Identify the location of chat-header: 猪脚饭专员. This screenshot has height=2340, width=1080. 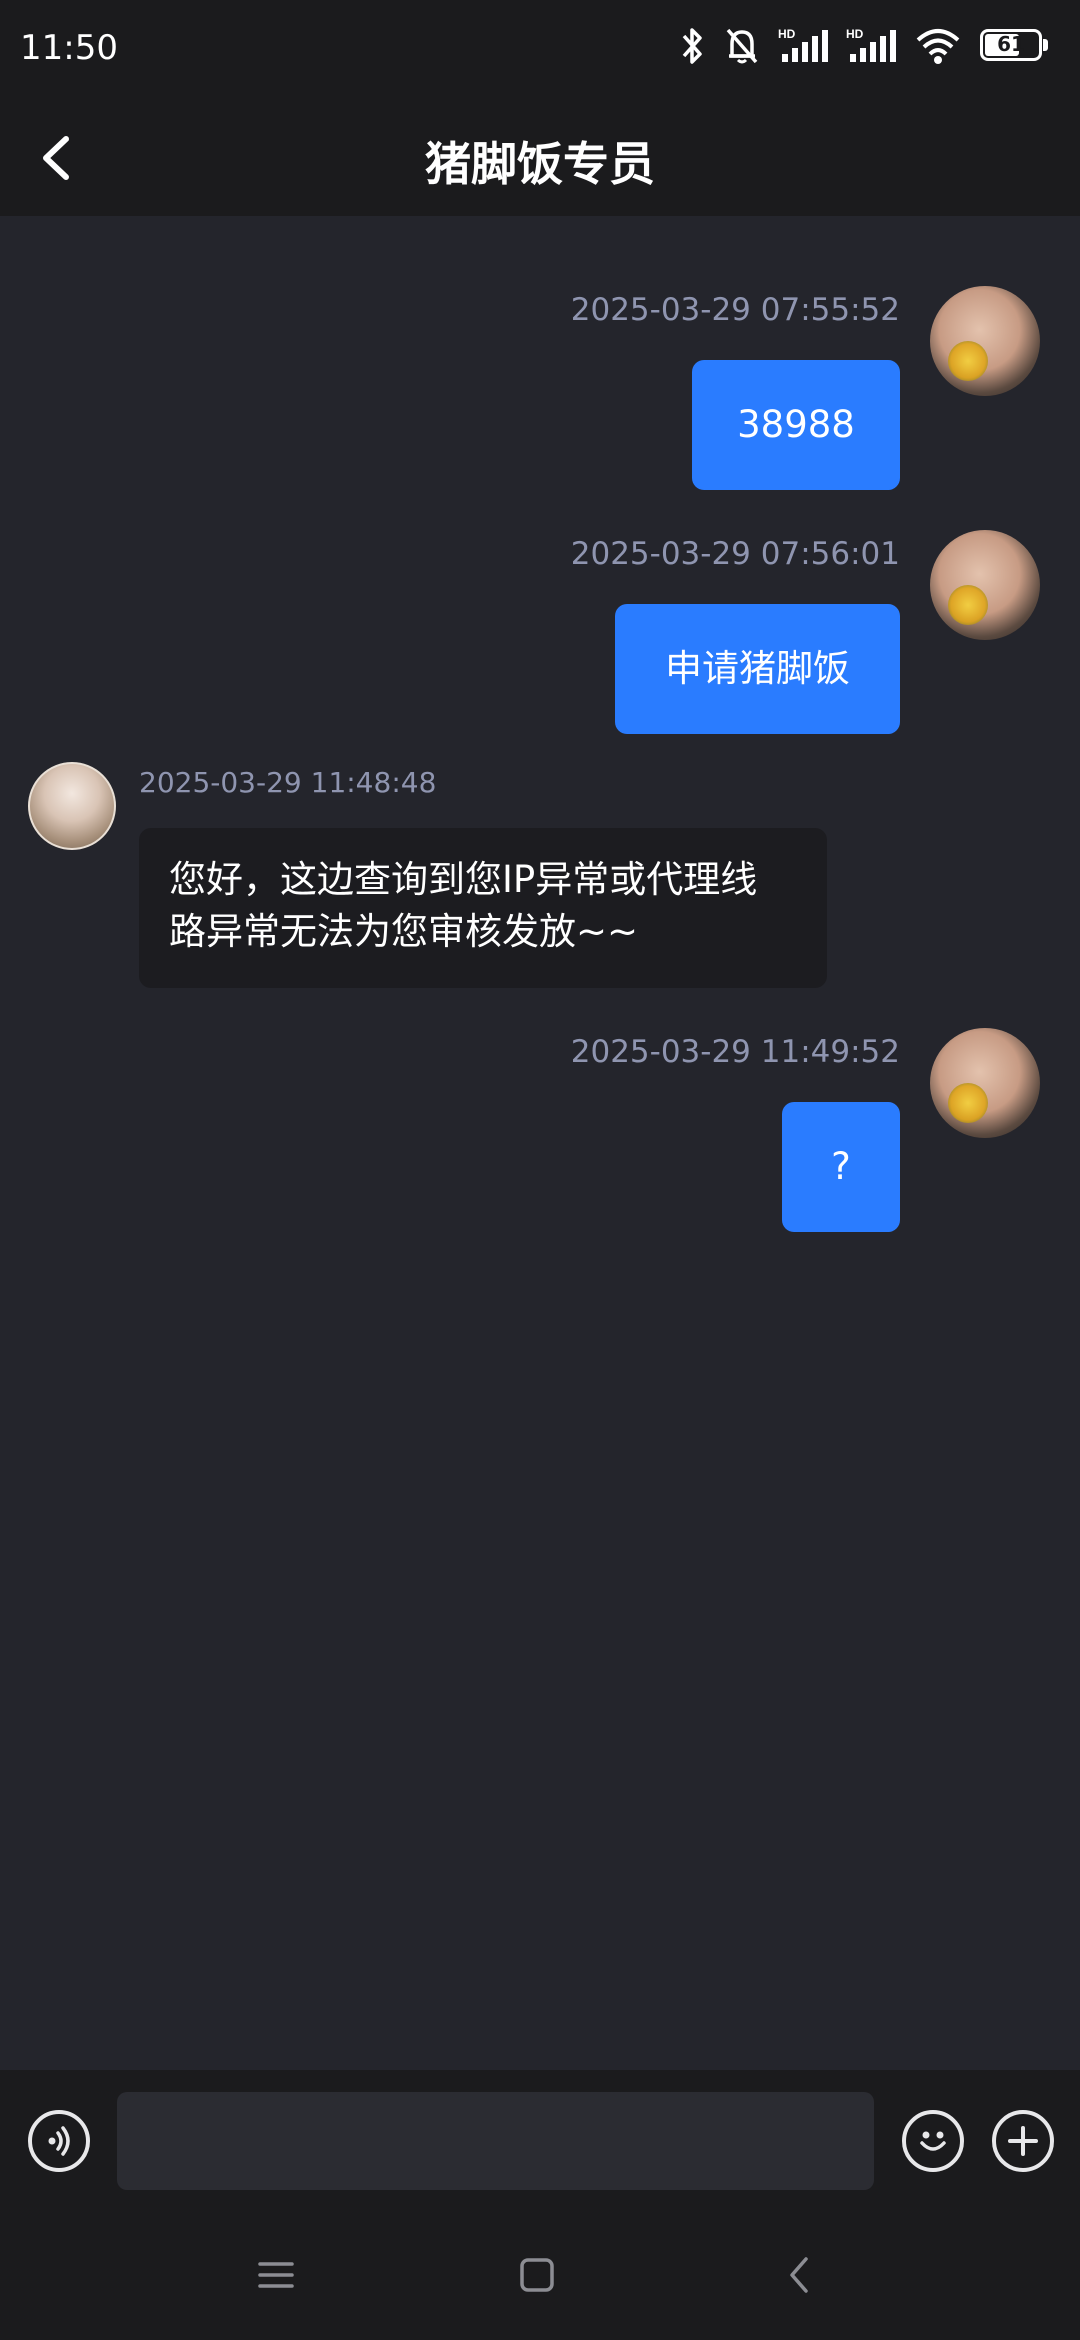
(540, 158).